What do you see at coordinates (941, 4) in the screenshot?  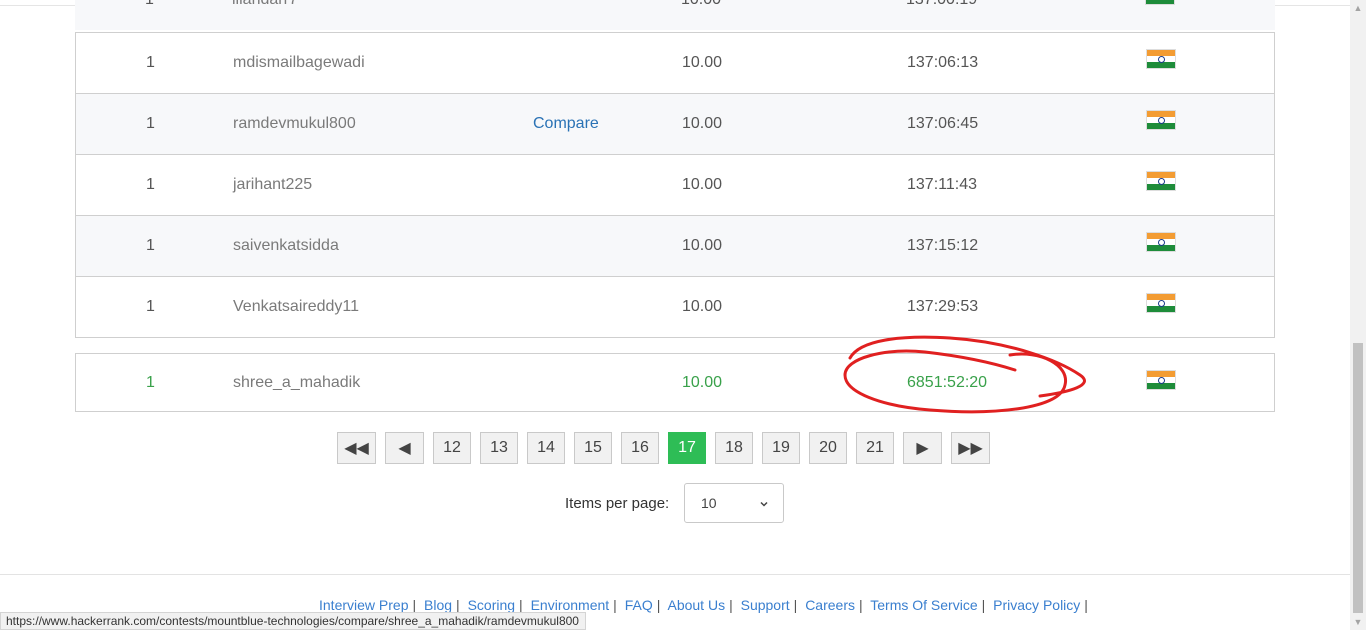 I see `time-cell: 137:00:19` at bounding box center [941, 4].